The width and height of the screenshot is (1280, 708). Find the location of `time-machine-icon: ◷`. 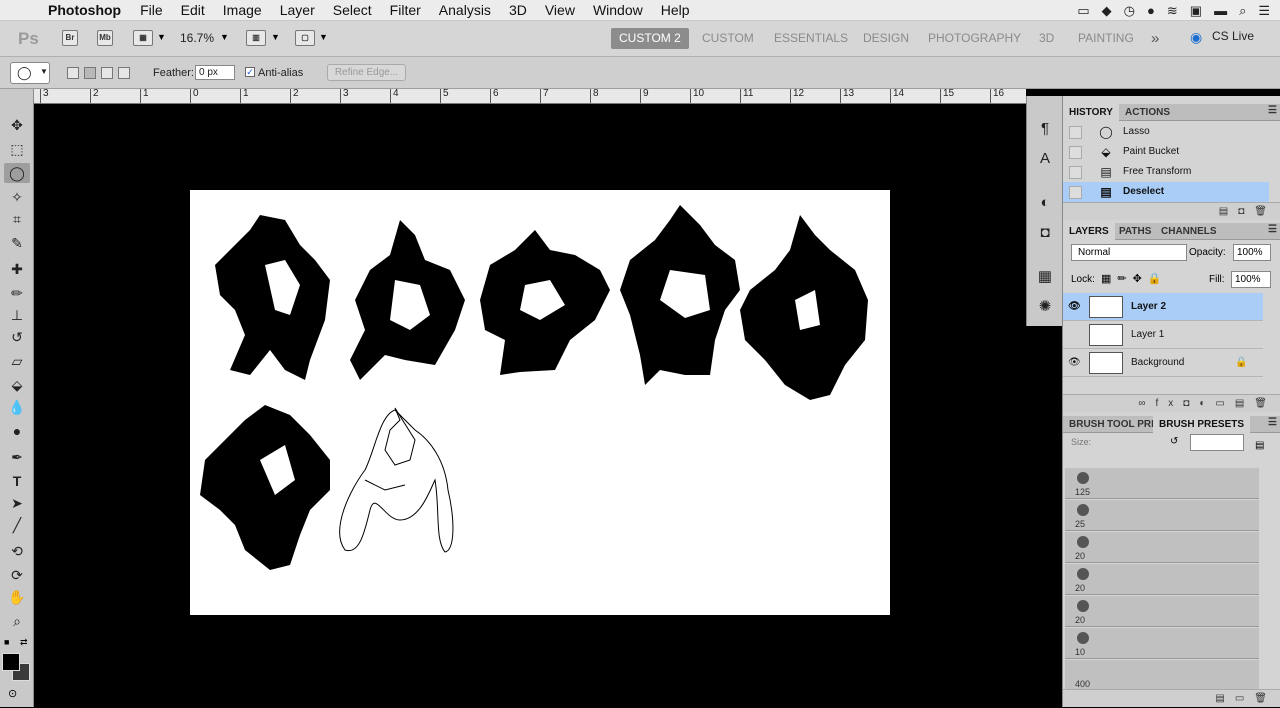

time-machine-icon: ◷ is located at coordinates (1129, 11).